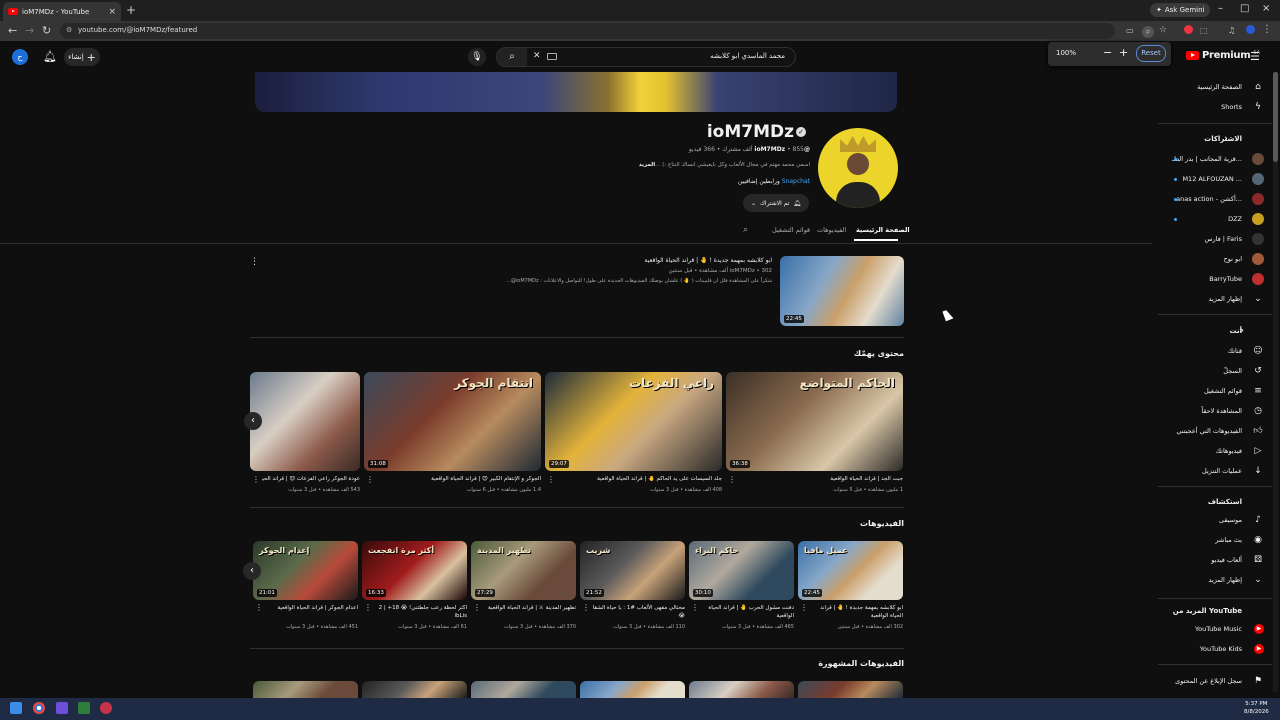  What do you see at coordinates (1255, 56) in the screenshot?
I see `hamburger-menu-icon: ☰` at bounding box center [1255, 56].